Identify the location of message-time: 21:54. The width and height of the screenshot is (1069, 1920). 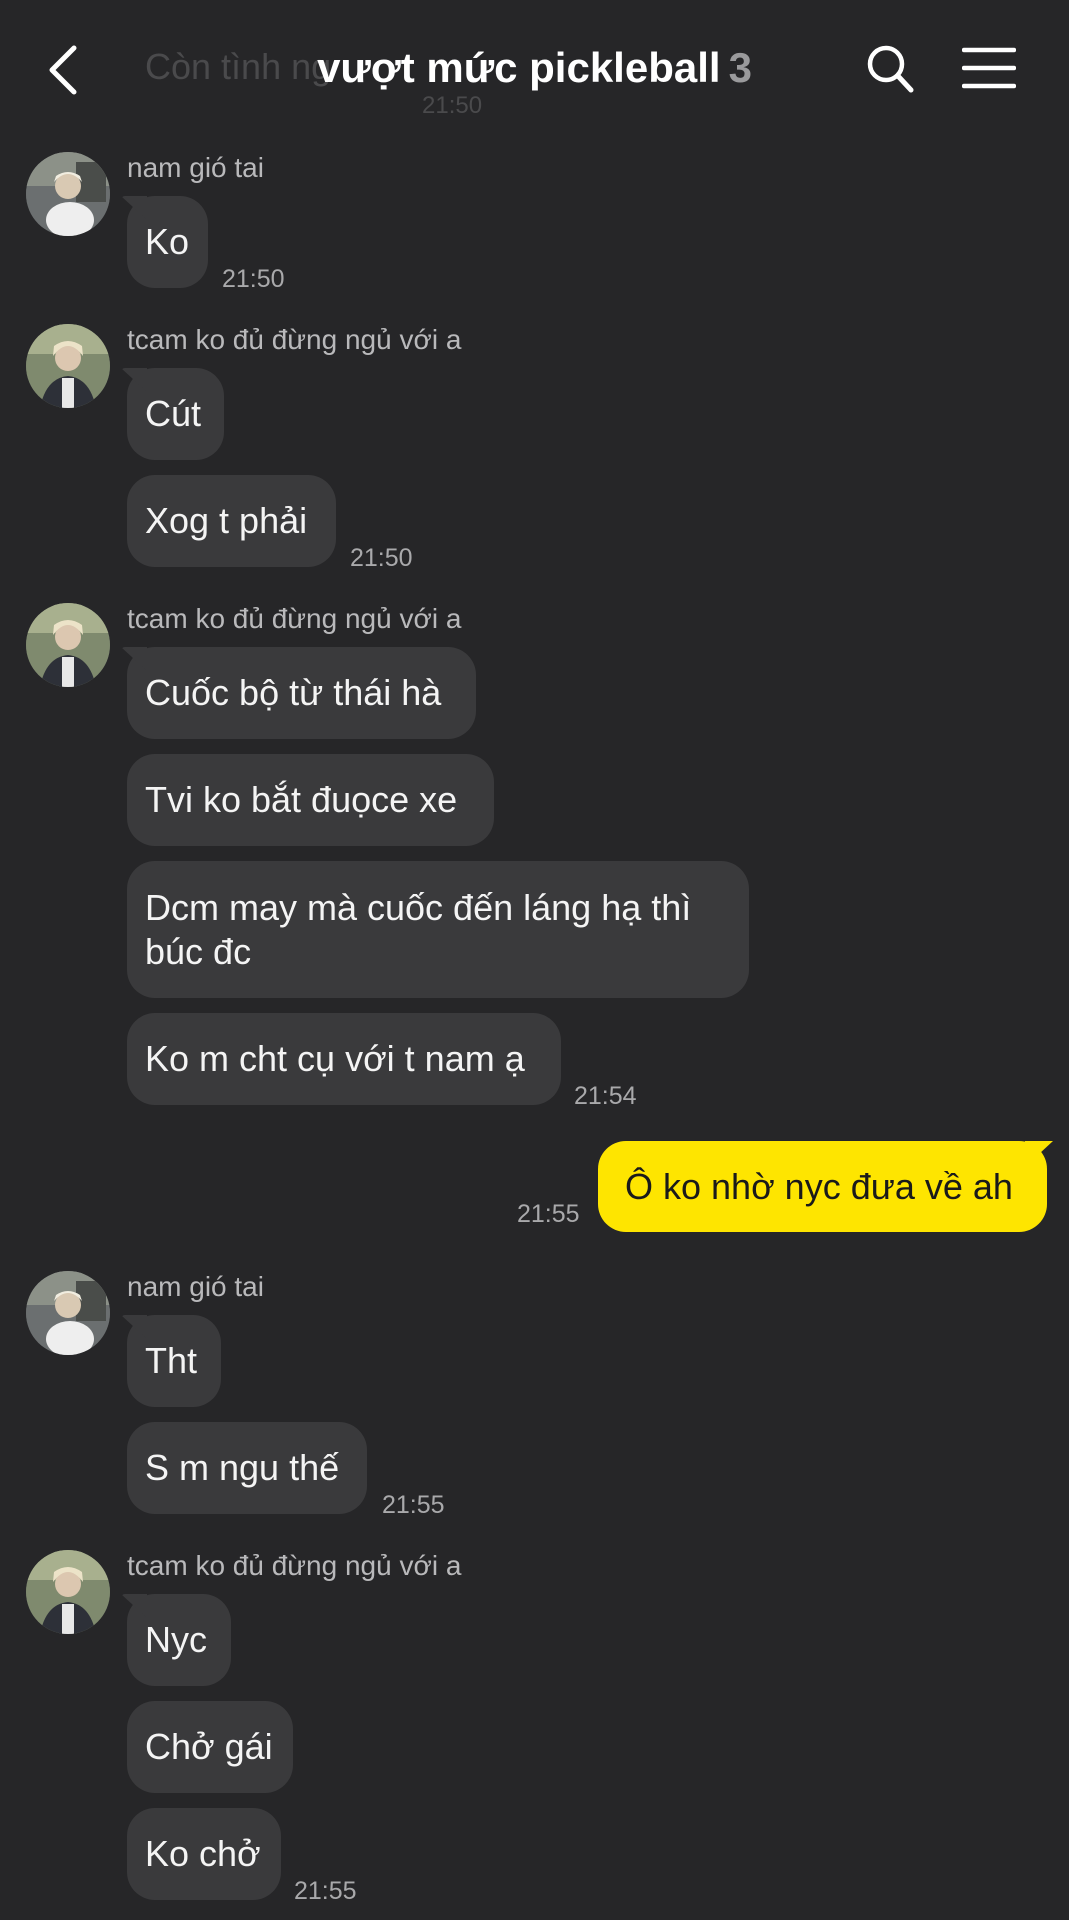
(605, 1096).